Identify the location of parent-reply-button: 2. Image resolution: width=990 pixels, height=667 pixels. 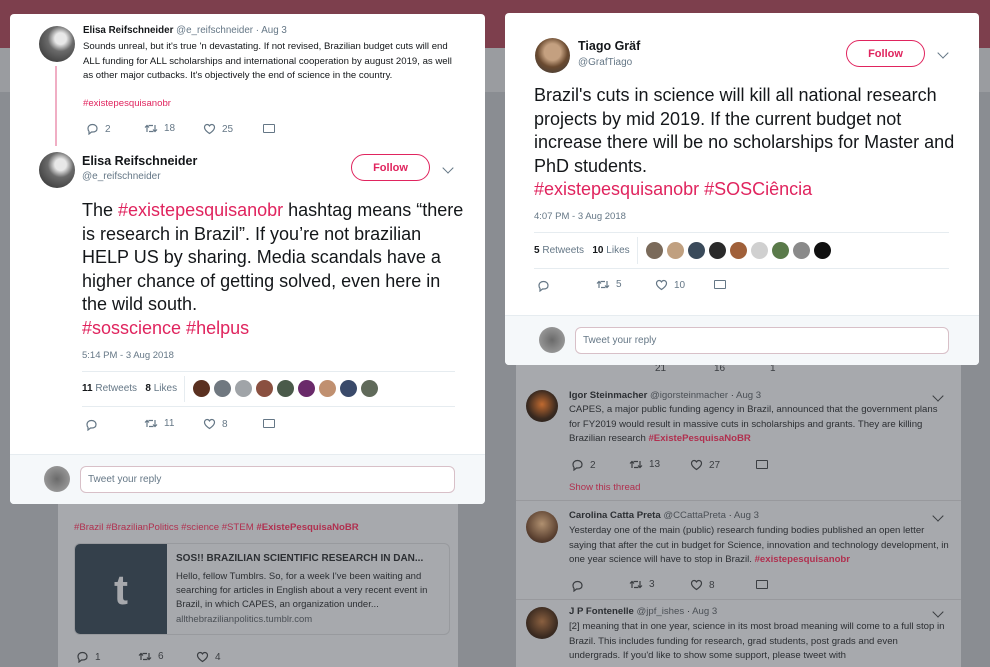
(98, 129).